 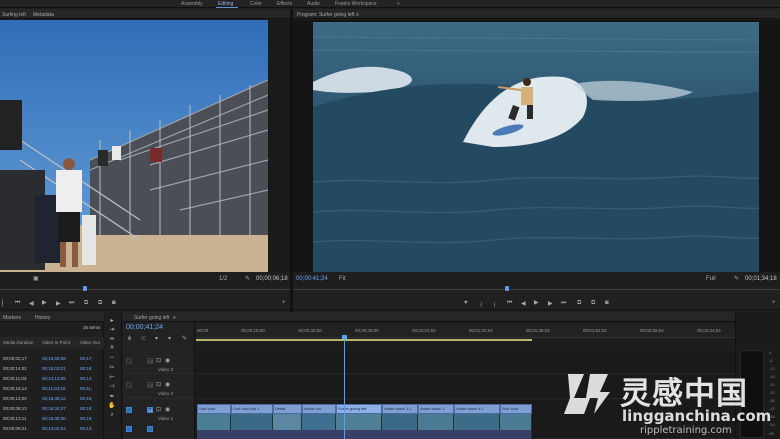 I want to click on track-v1-eye-icon: ◉, so click(x=167, y=409).